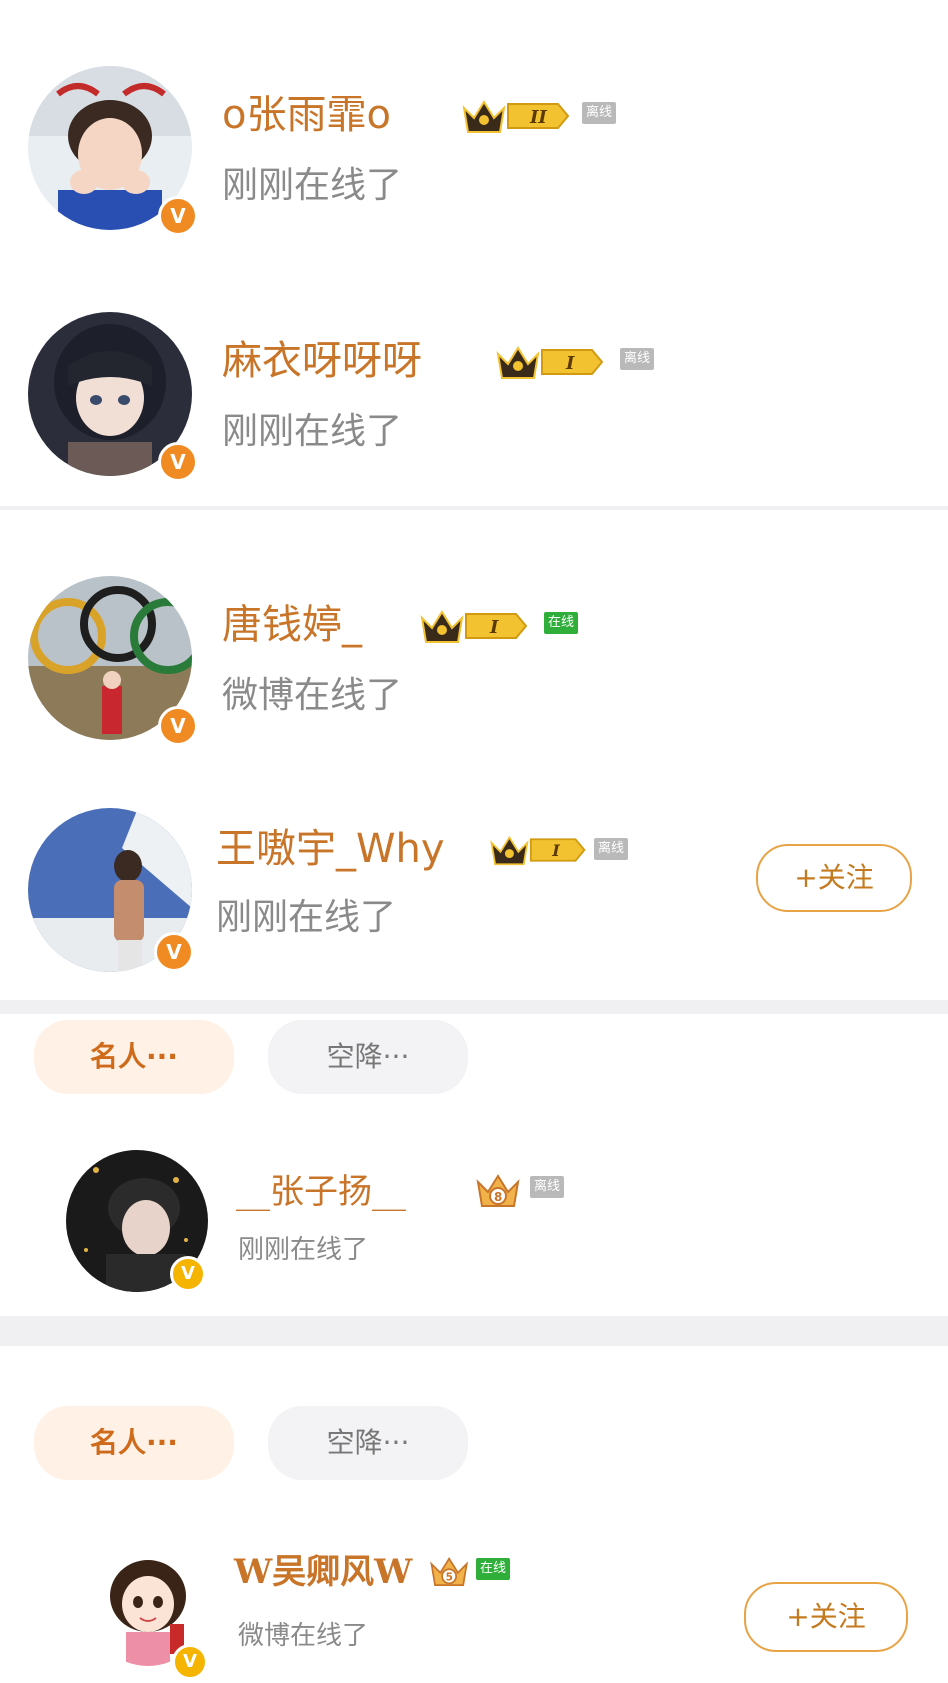 Image resolution: width=948 pixels, height=1683 pixels. I want to click on crown-level-icon: 5, so click(449, 1571).